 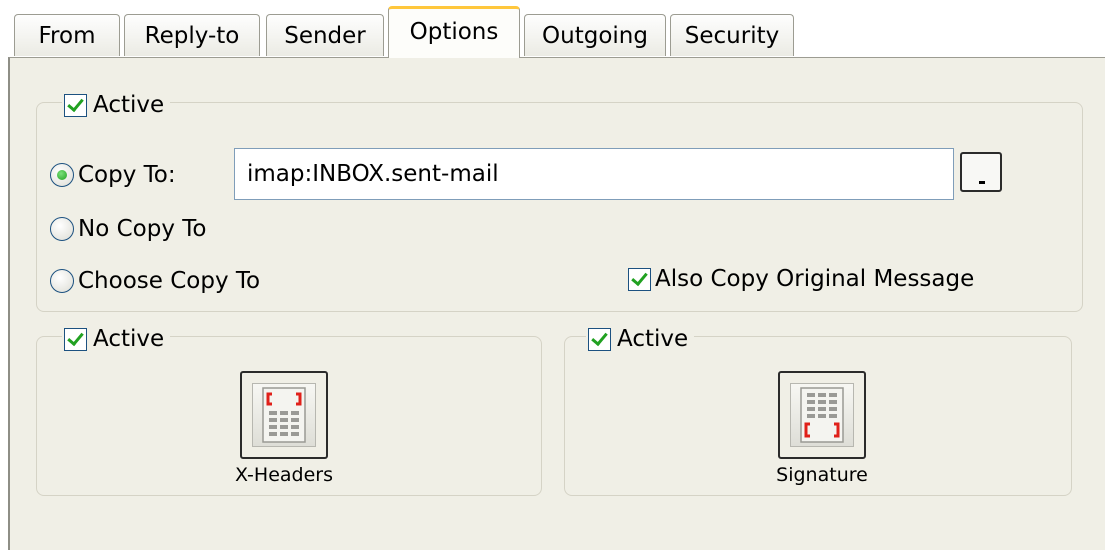 What do you see at coordinates (732, 35) in the screenshot?
I see `tab-security: Security` at bounding box center [732, 35].